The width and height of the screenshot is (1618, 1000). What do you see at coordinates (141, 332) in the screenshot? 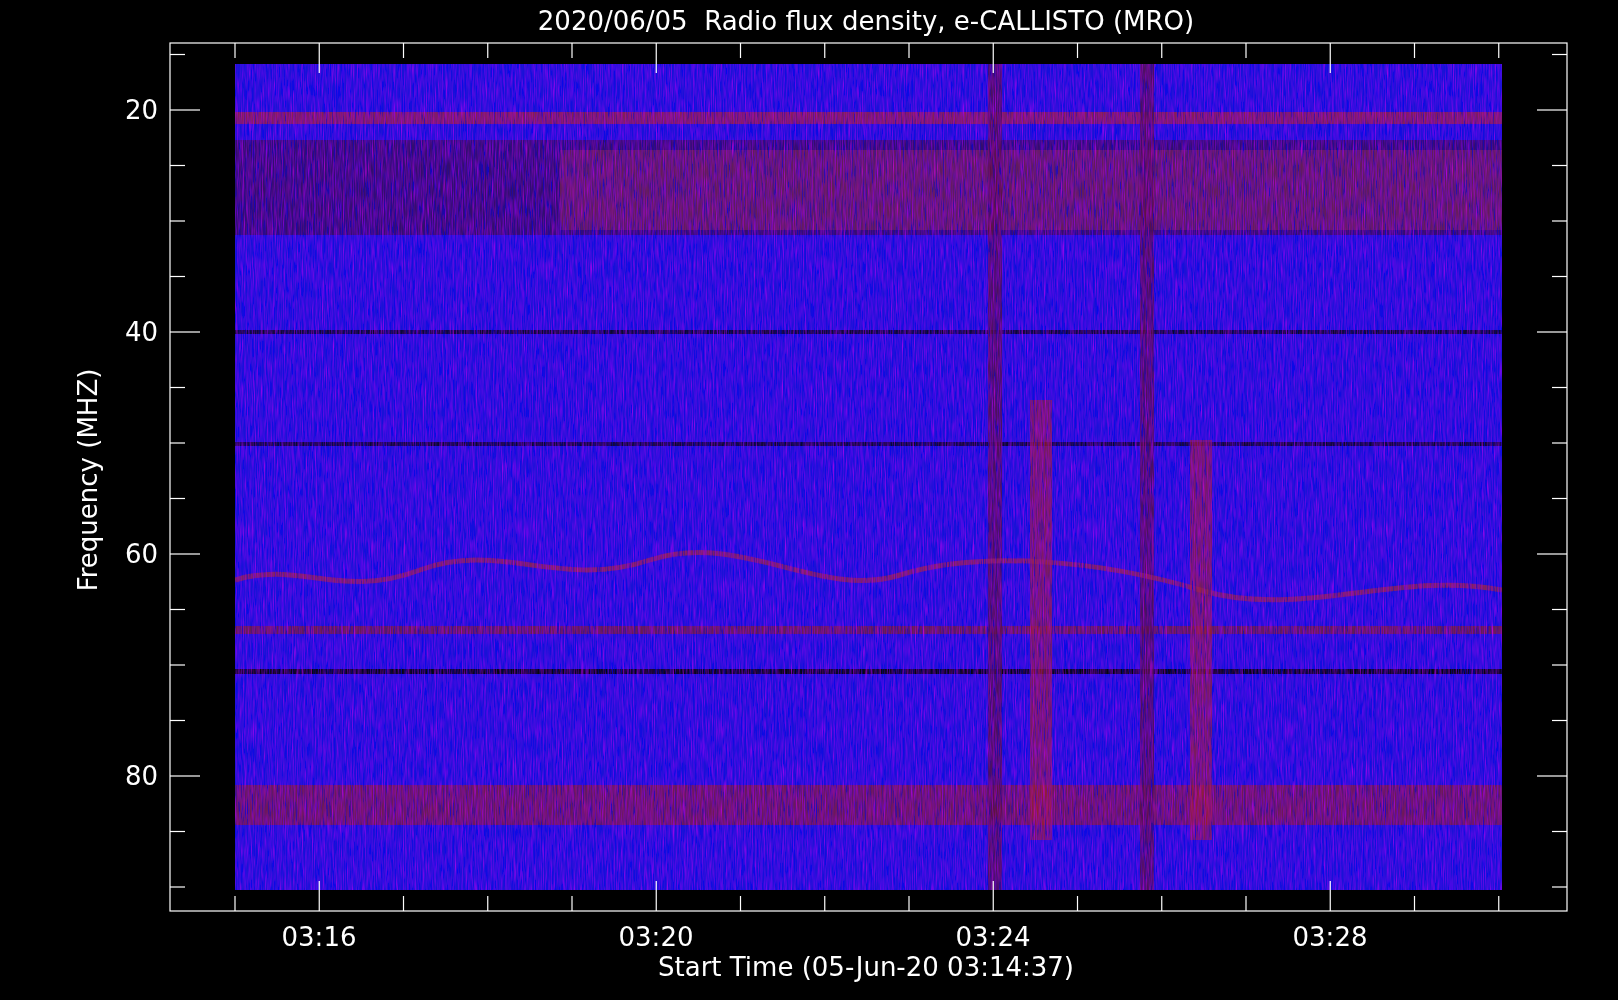
I see `tick-label: 40` at bounding box center [141, 332].